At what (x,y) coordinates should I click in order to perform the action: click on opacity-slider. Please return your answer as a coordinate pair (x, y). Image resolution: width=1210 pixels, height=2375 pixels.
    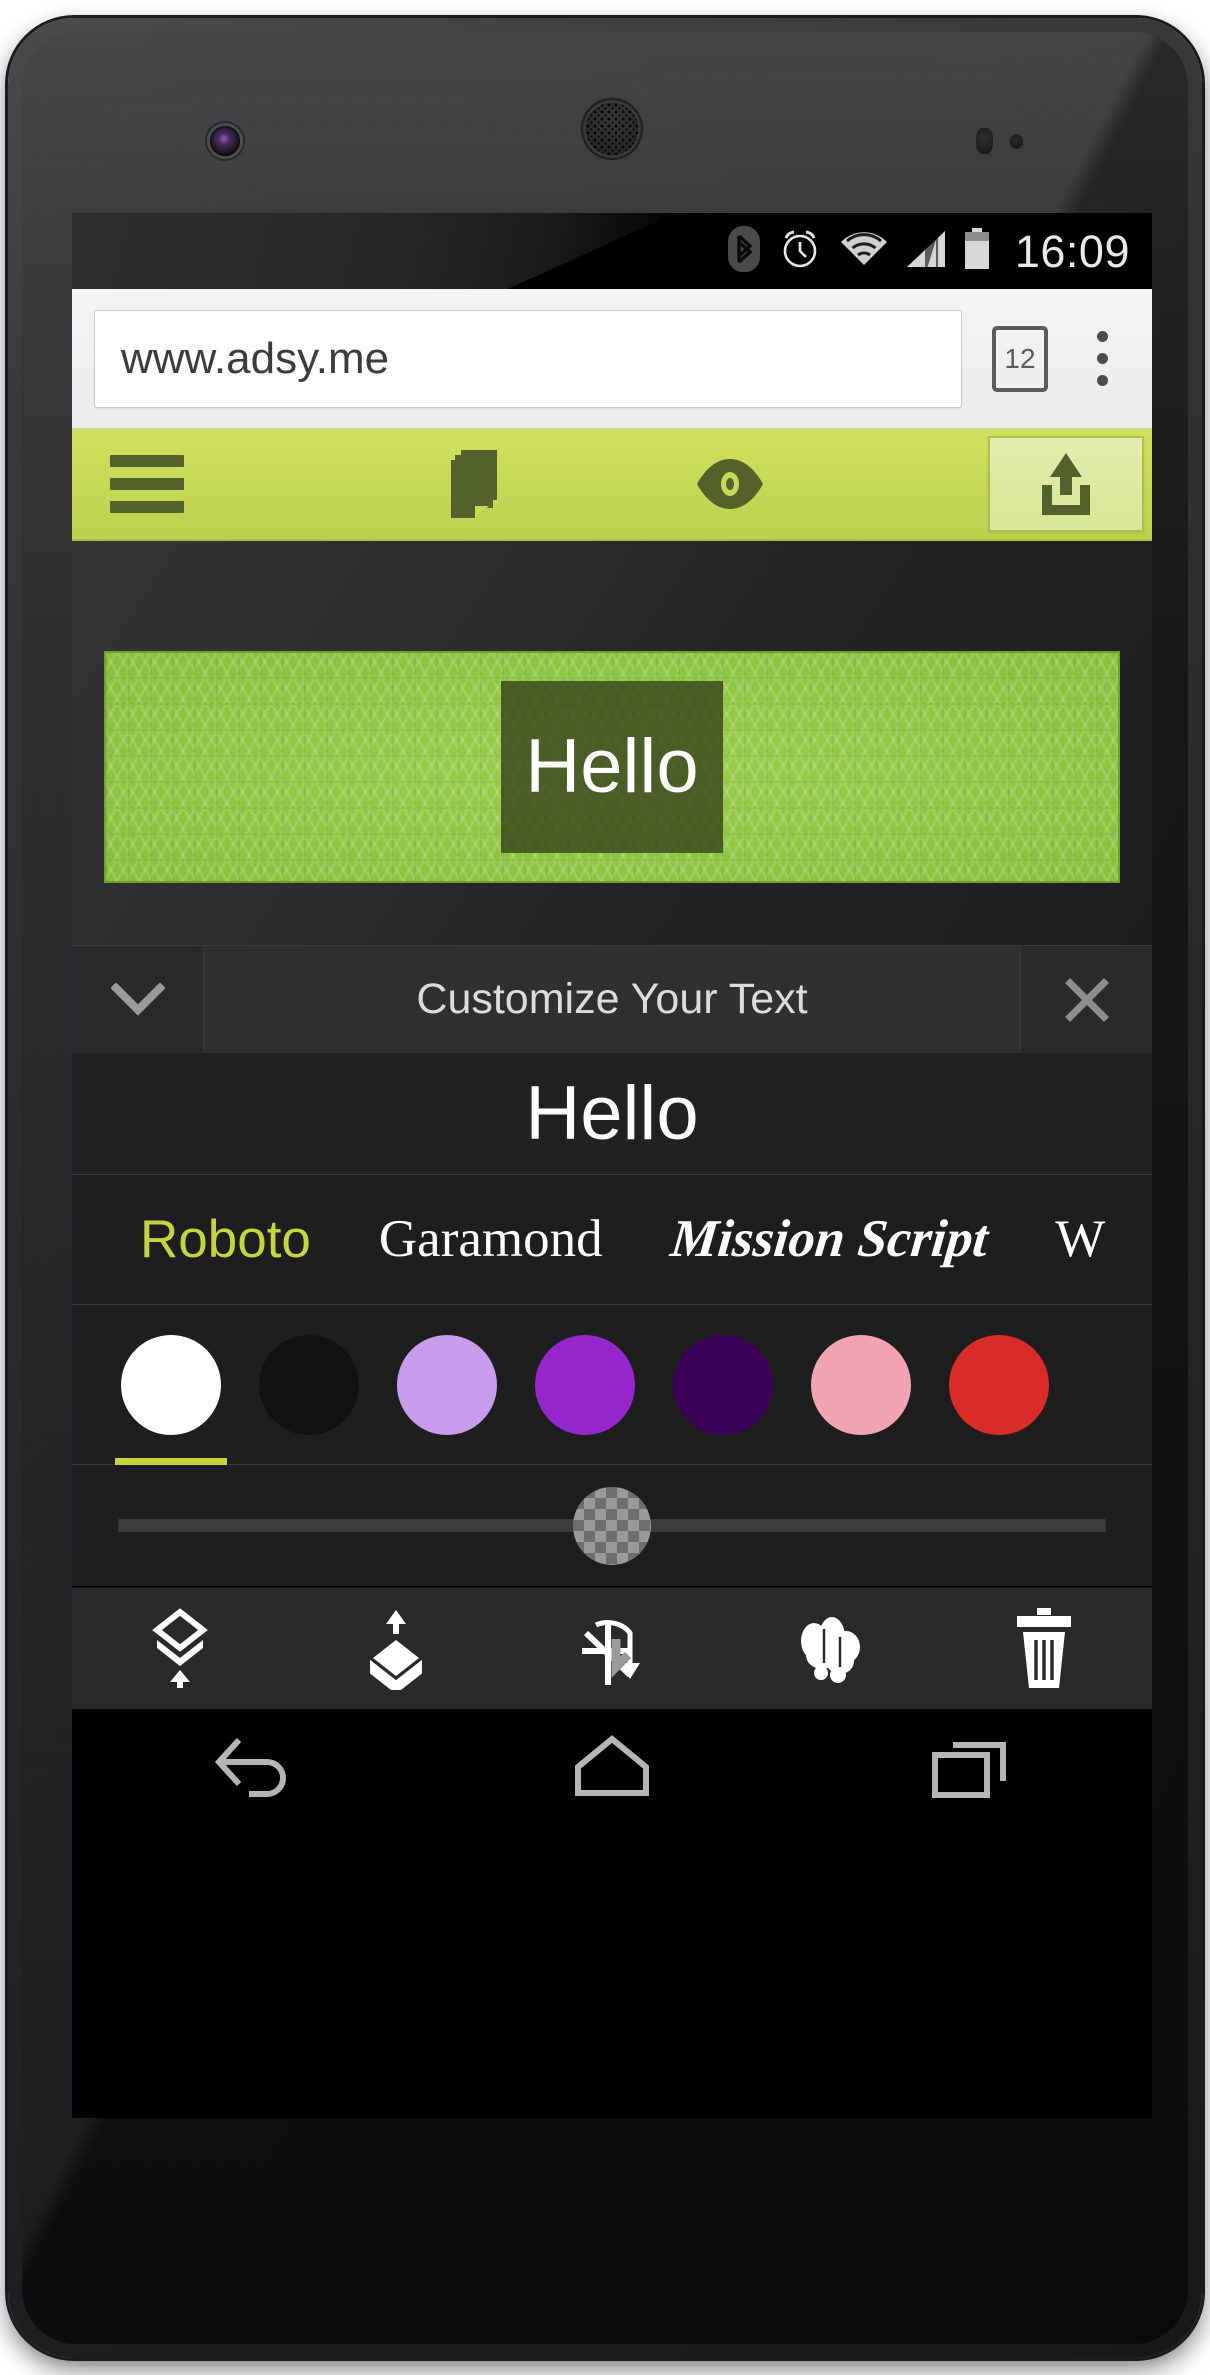
    Looking at the image, I should click on (612, 1526).